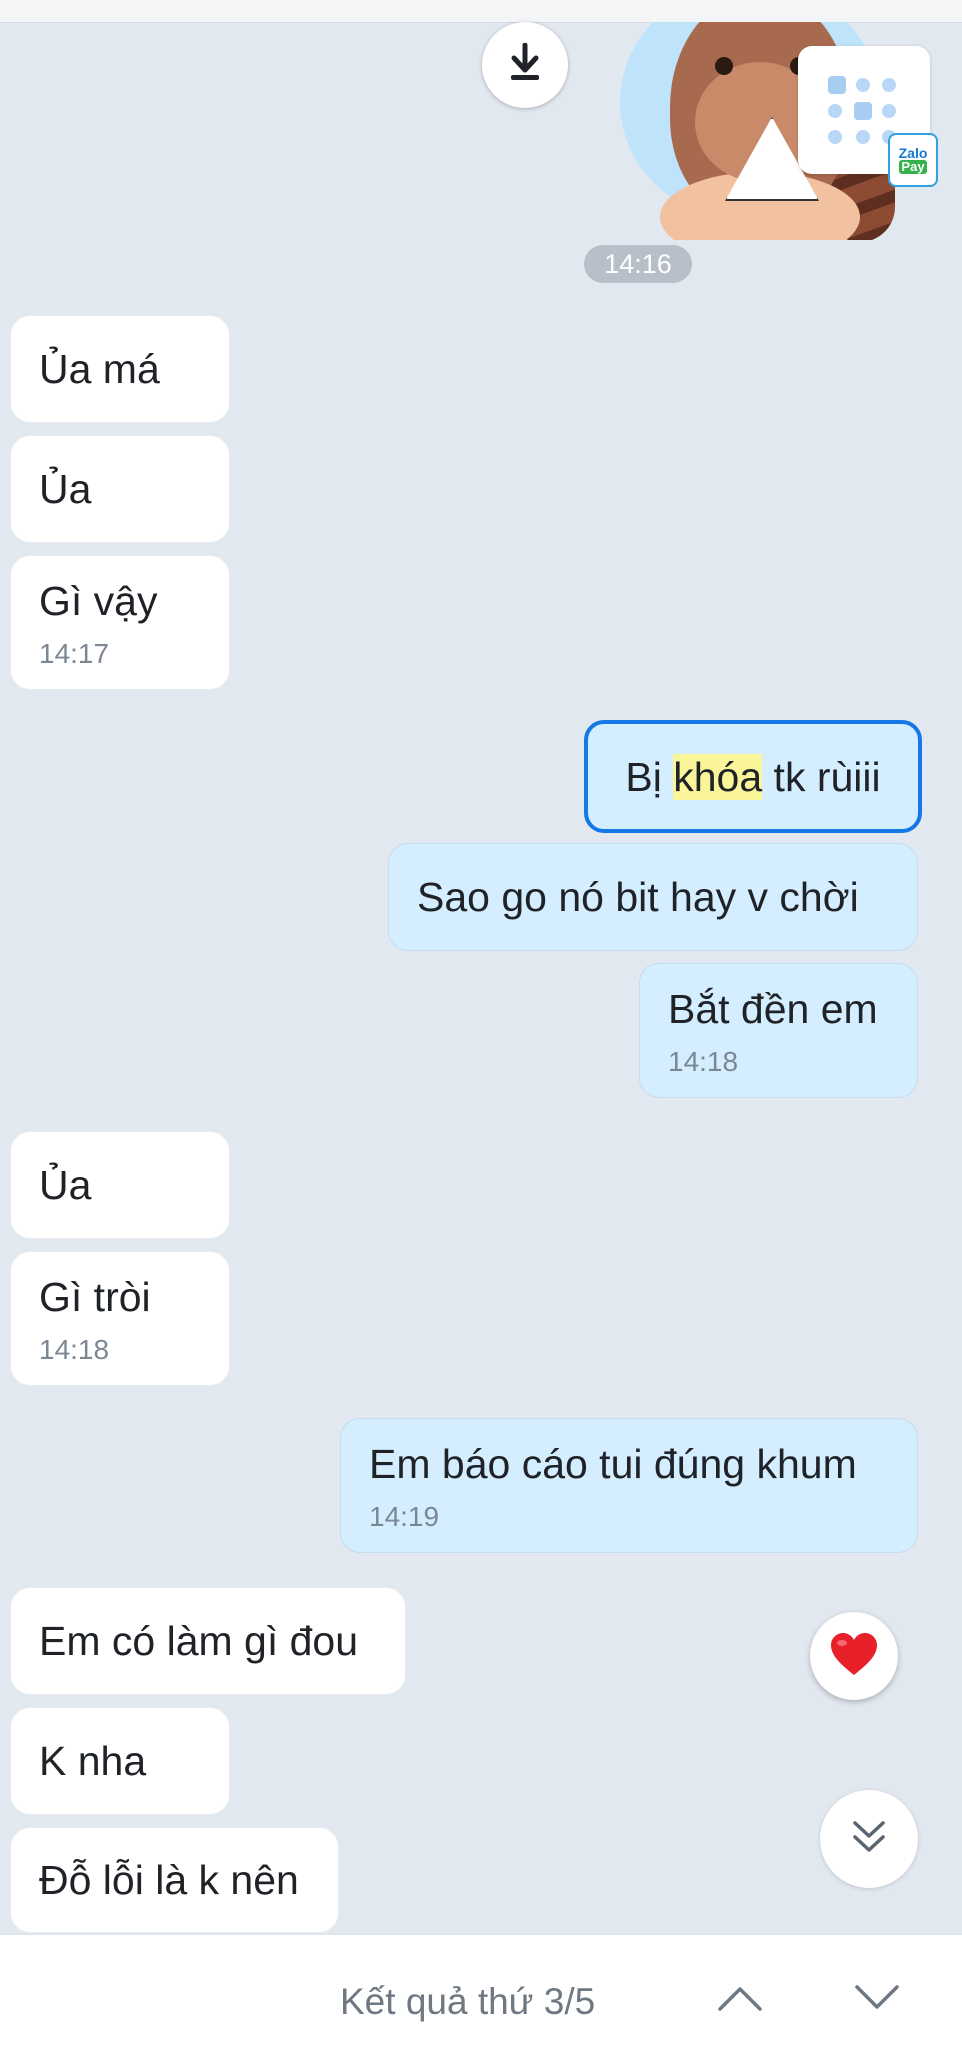  I want to click on message-timestamp: 14:17, so click(74, 653).